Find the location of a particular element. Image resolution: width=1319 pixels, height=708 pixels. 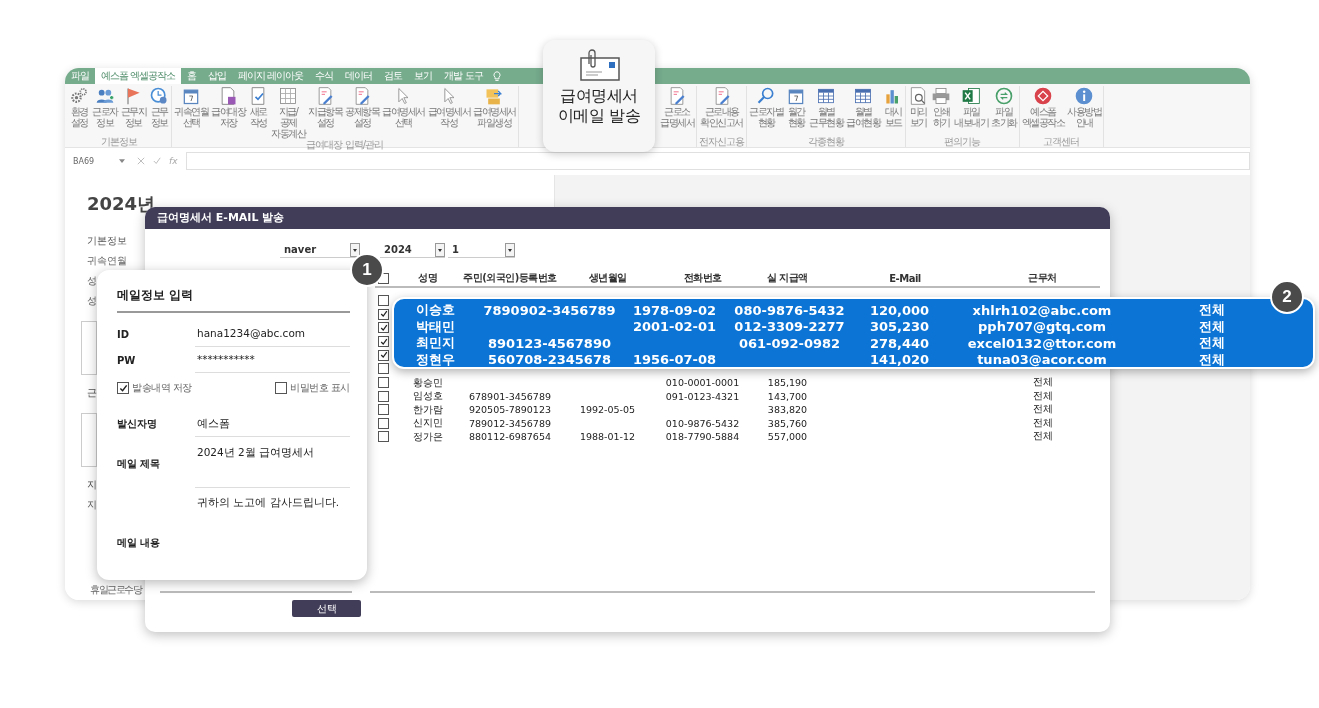

input-field: 예스폼 is located at coordinates (272, 424).